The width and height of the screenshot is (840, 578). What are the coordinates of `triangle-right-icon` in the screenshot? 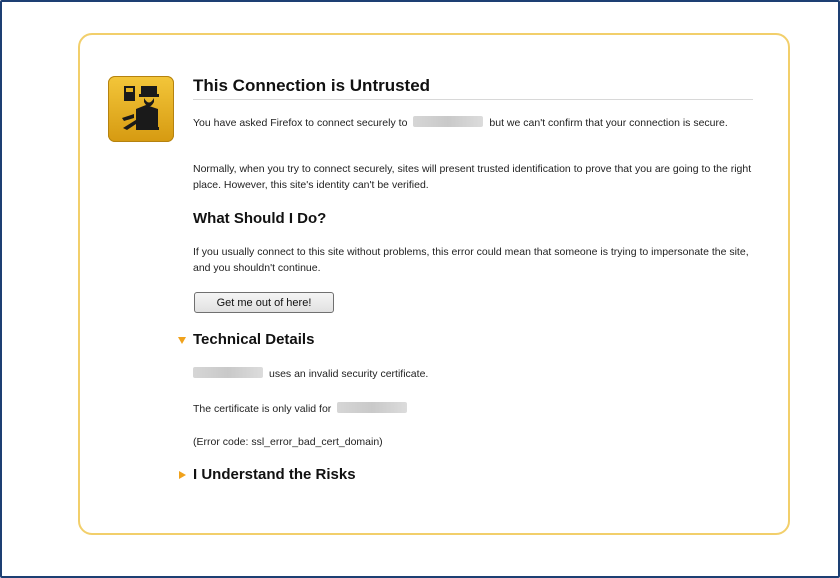 It's located at (182, 475).